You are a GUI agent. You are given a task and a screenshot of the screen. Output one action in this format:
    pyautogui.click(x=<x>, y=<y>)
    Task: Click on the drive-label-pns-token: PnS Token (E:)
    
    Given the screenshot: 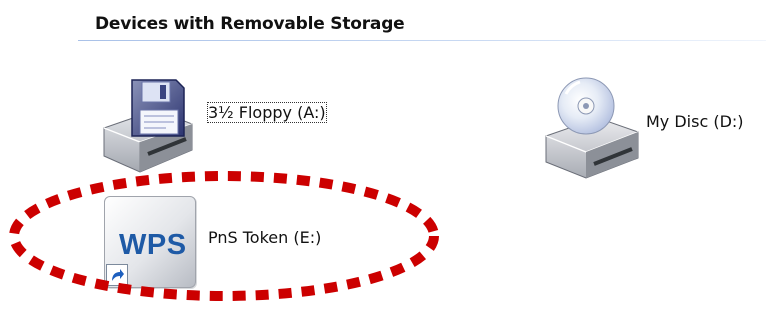 What is the action you would take?
    pyautogui.click(x=265, y=237)
    